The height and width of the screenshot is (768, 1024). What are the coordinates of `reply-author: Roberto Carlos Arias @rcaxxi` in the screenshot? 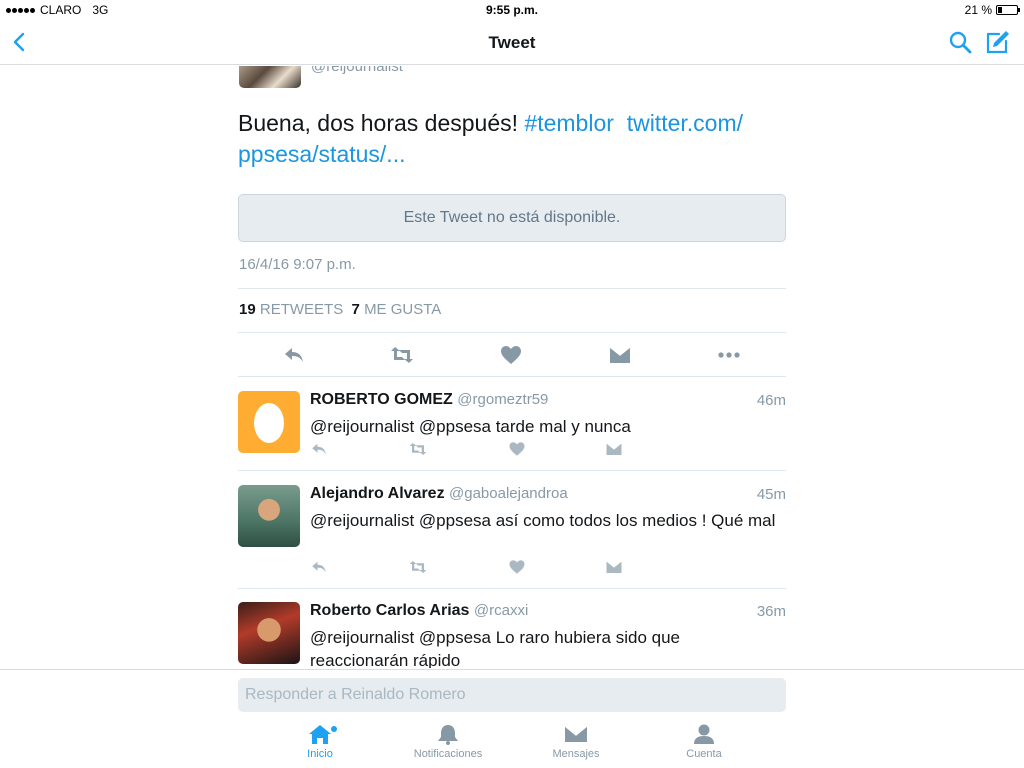 It's located at (419, 611).